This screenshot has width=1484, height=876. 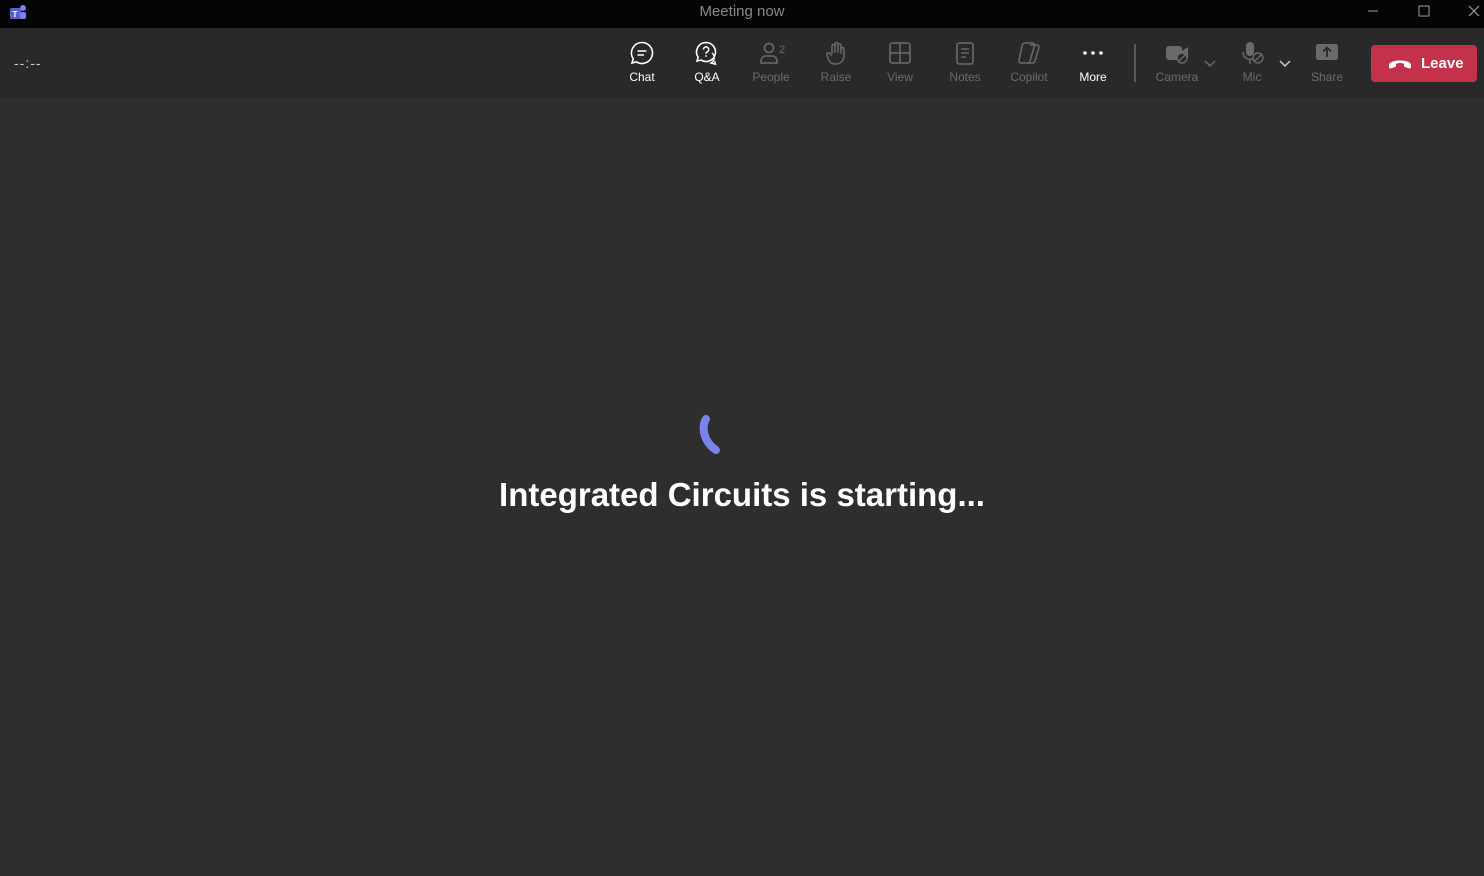 What do you see at coordinates (771, 64) in the screenshot?
I see `people-button: 2 People` at bounding box center [771, 64].